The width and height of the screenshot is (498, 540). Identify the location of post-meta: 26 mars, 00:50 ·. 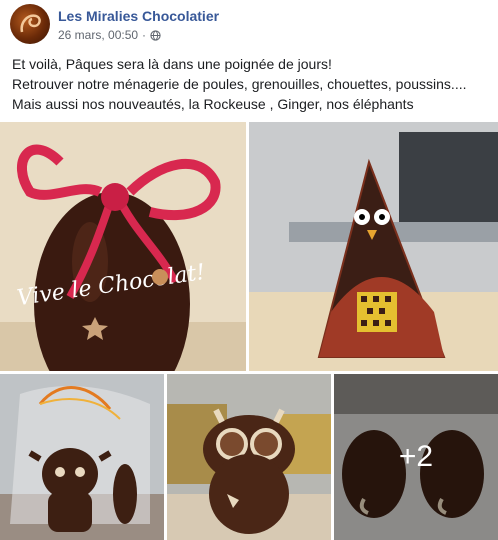
(109, 35).